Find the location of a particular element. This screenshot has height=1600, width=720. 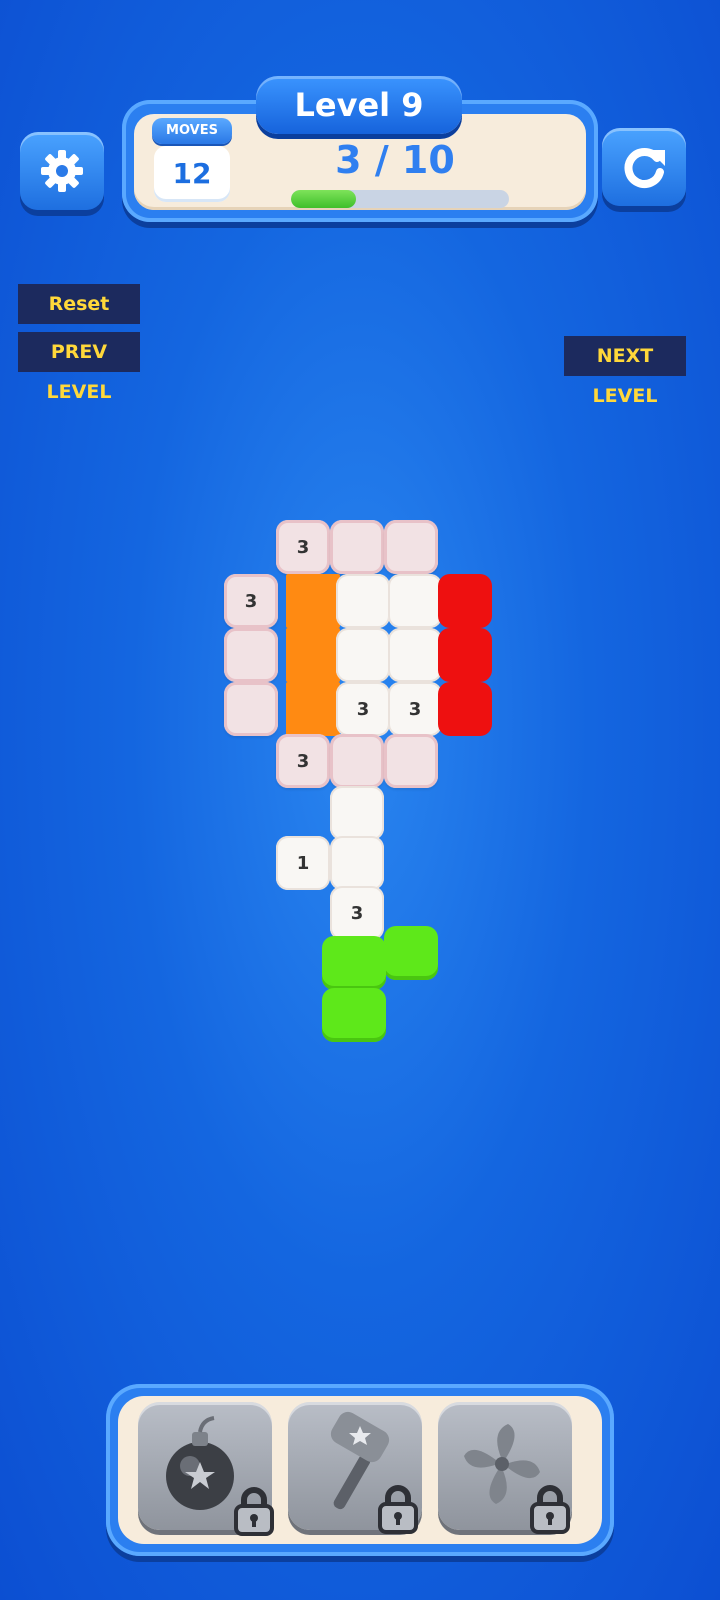

block-number: 1 is located at coordinates (303, 863).